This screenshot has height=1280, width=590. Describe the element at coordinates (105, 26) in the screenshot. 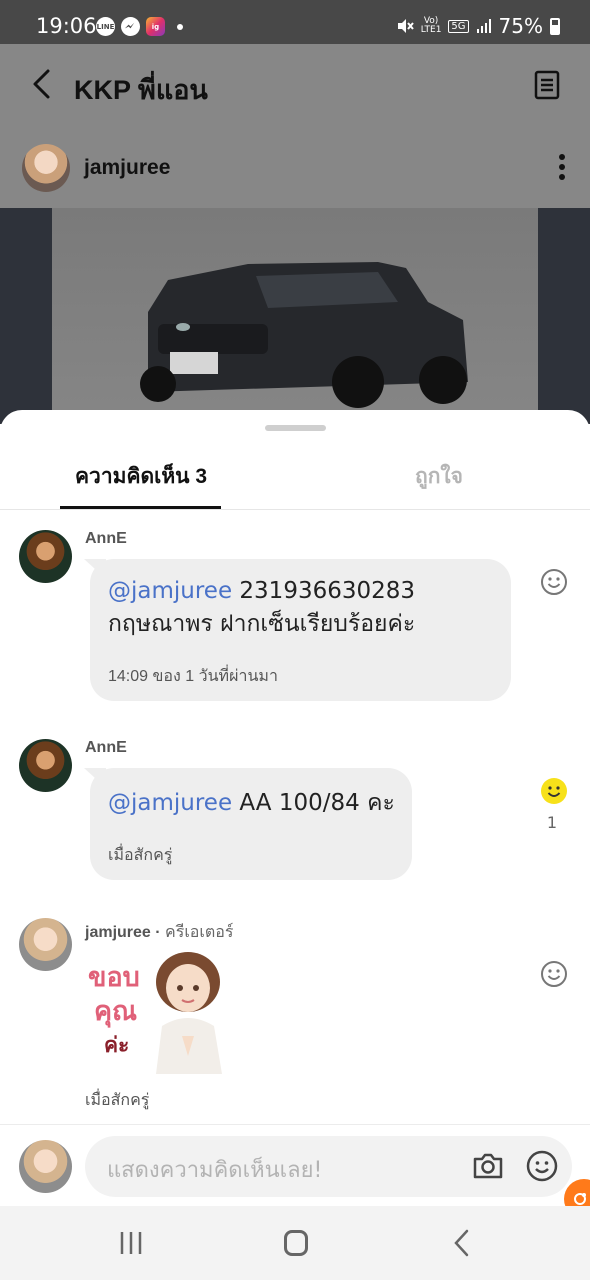

I see `line-app-icon: LINE` at that location.